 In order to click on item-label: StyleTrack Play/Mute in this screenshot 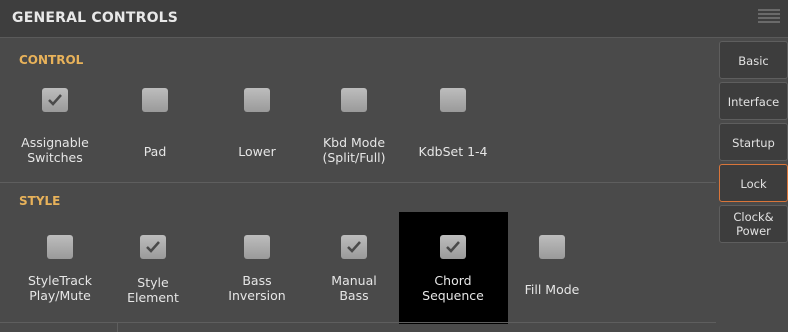, I will do `click(60, 288)`.